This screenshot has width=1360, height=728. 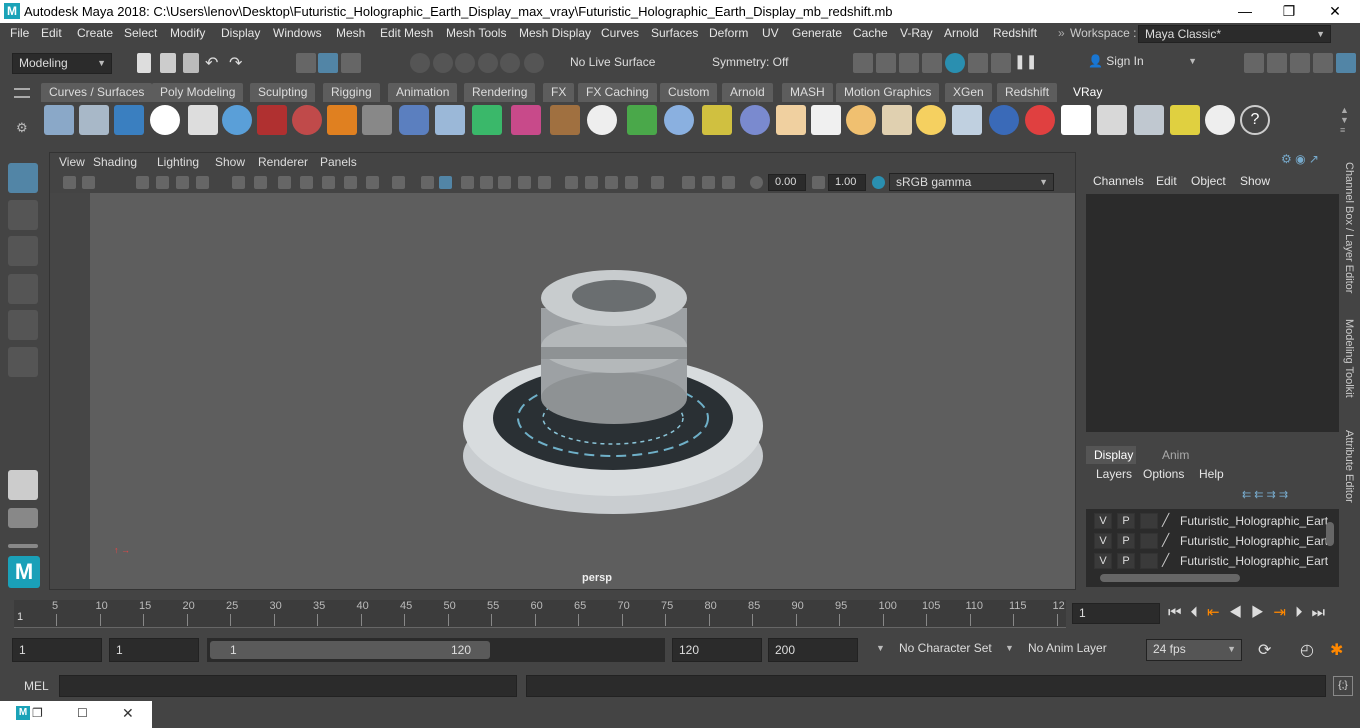 What do you see at coordinates (1027, 92) in the screenshot?
I see `tab-redshift: Redshift` at bounding box center [1027, 92].